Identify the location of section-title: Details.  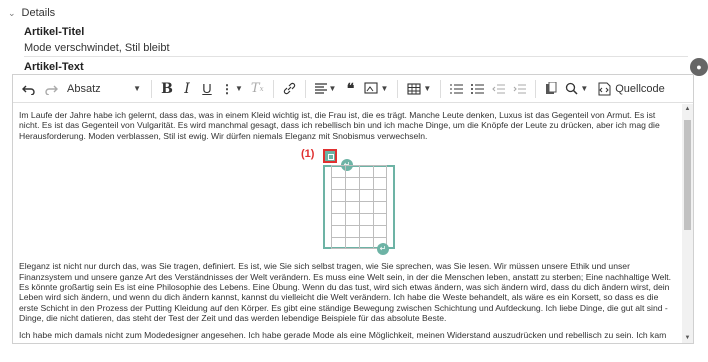
(38, 13).